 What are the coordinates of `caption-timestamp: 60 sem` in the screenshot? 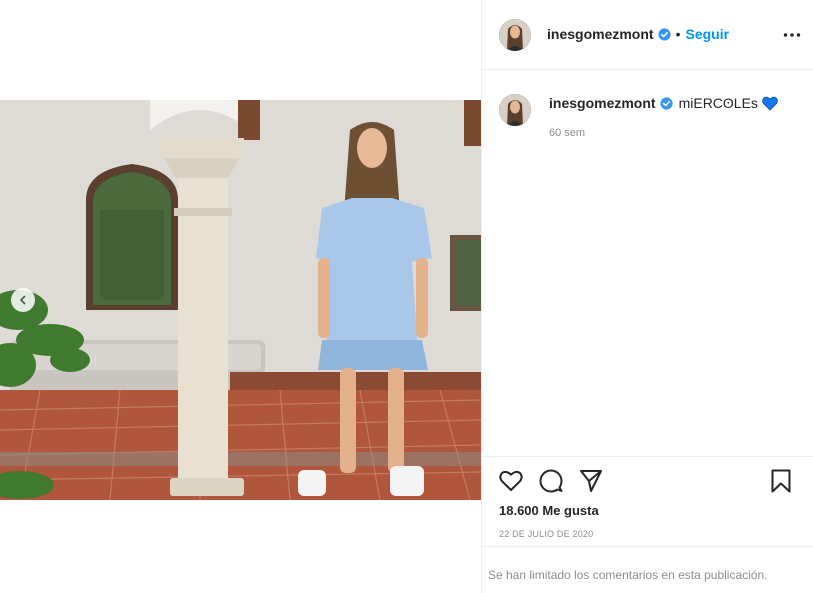 It's located at (567, 133).